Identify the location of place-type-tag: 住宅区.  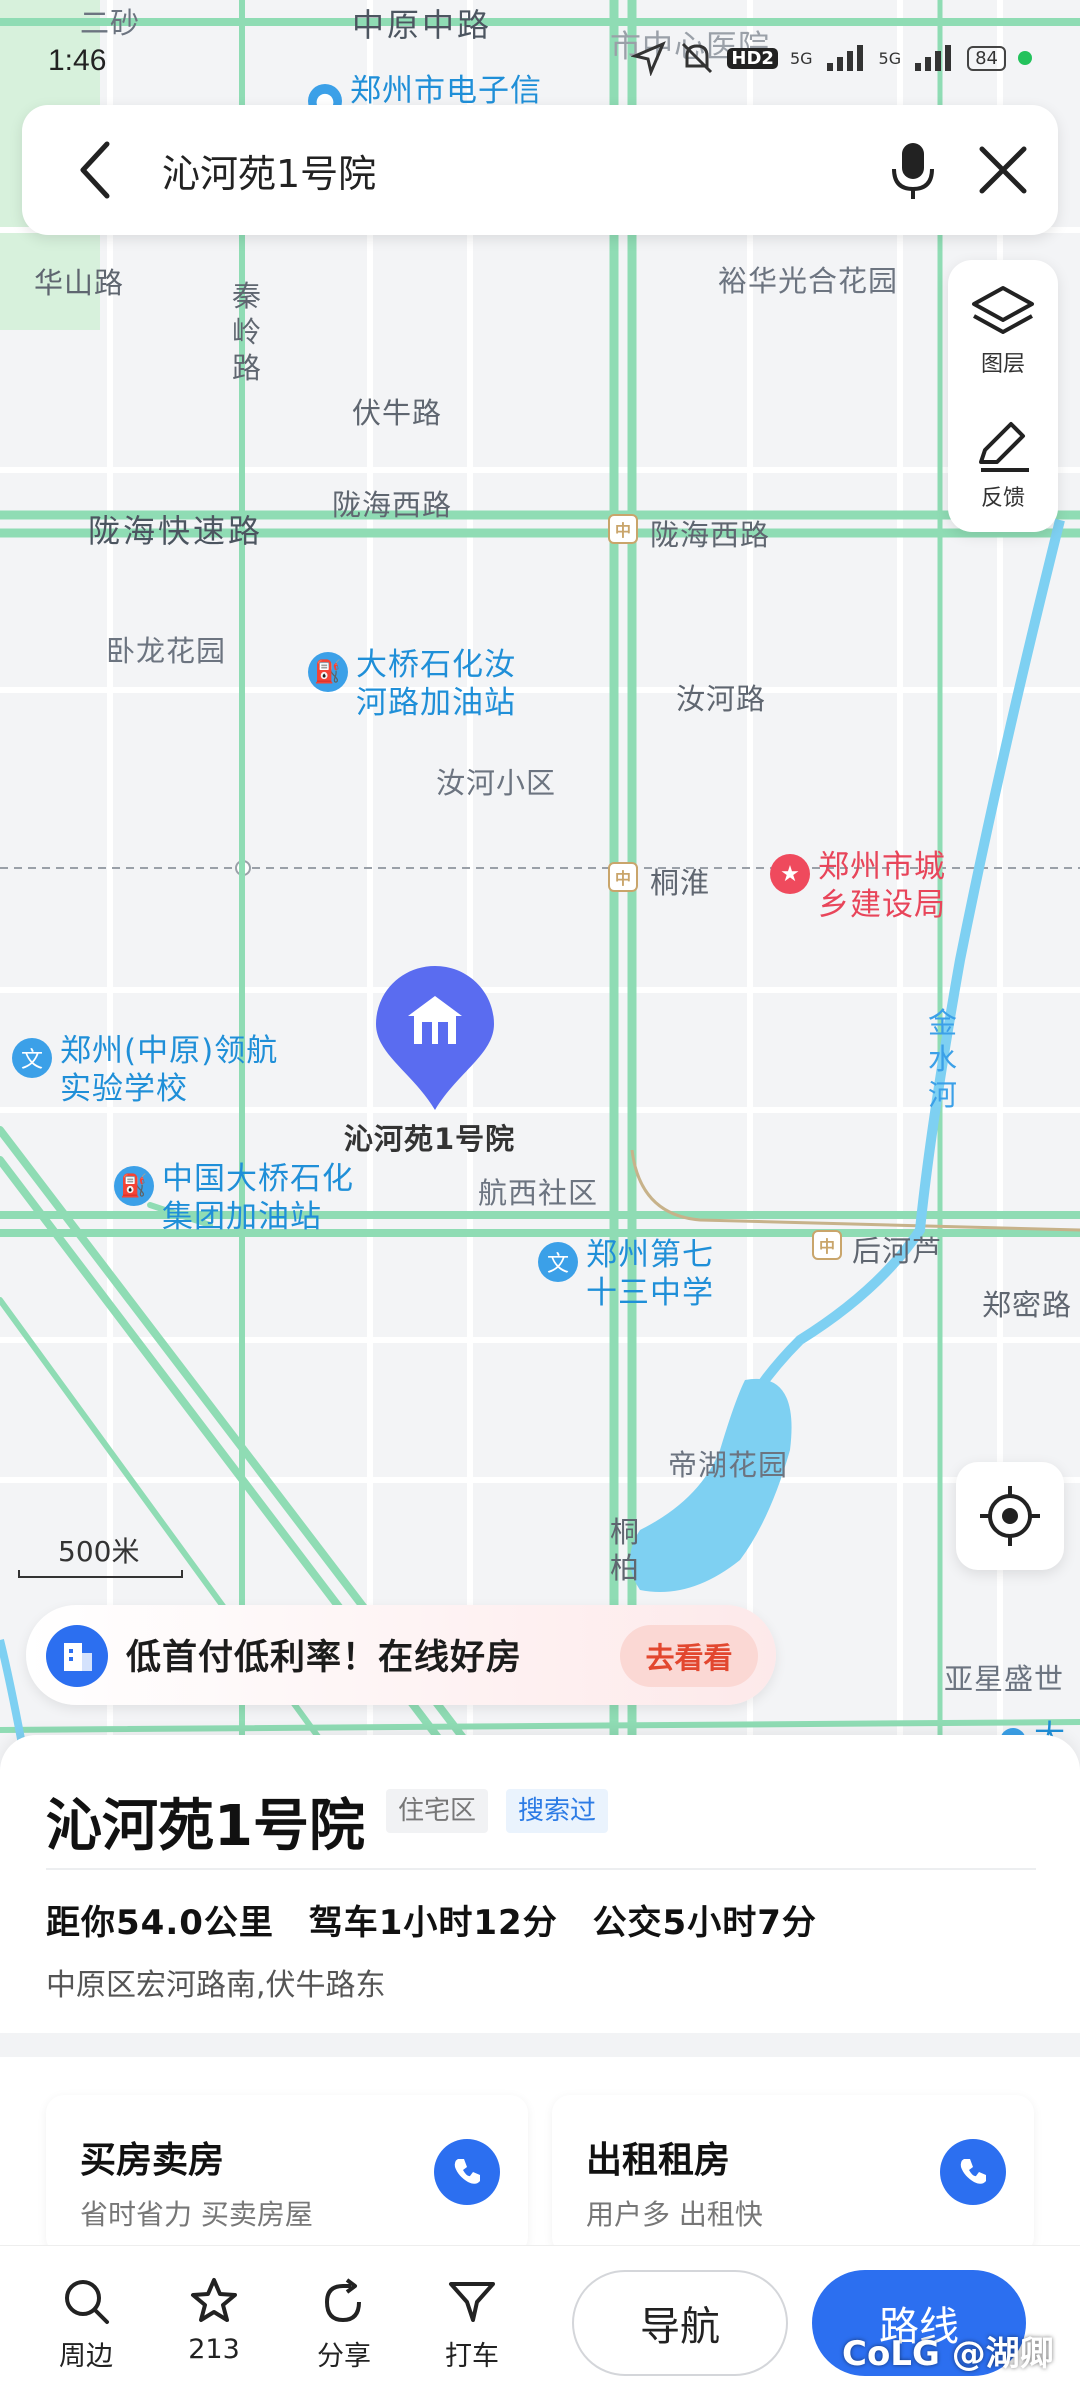
(437, 1811).